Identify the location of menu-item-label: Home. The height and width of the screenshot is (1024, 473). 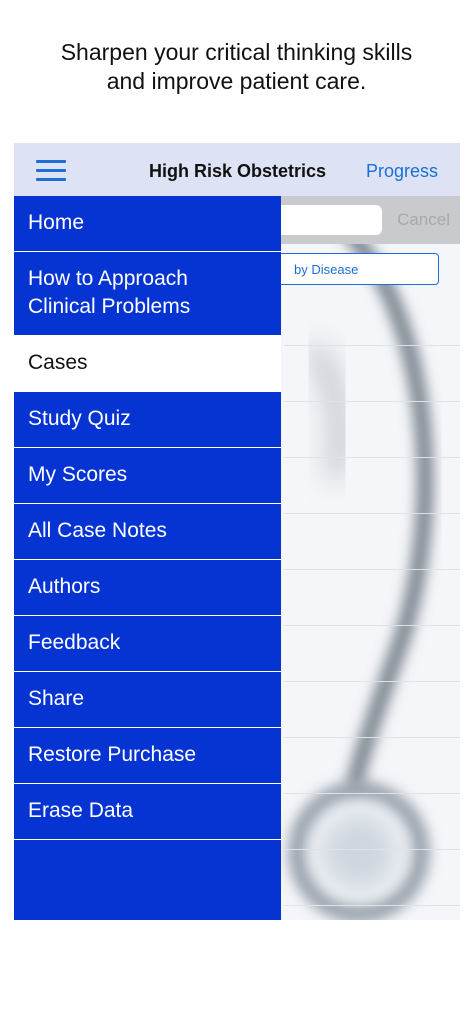
(56, 222).